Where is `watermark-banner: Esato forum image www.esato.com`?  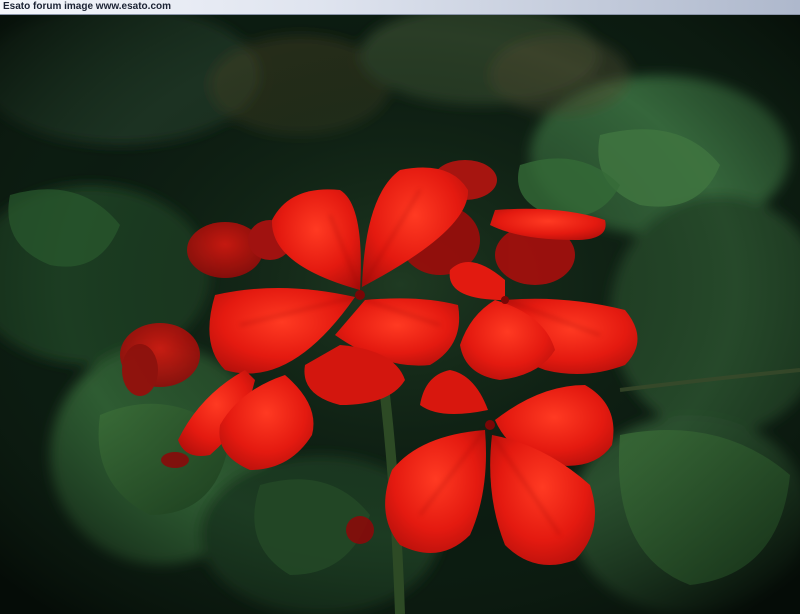
watermark-banner: Esato forum image www.esato.com is located at coordinates (400, 7).